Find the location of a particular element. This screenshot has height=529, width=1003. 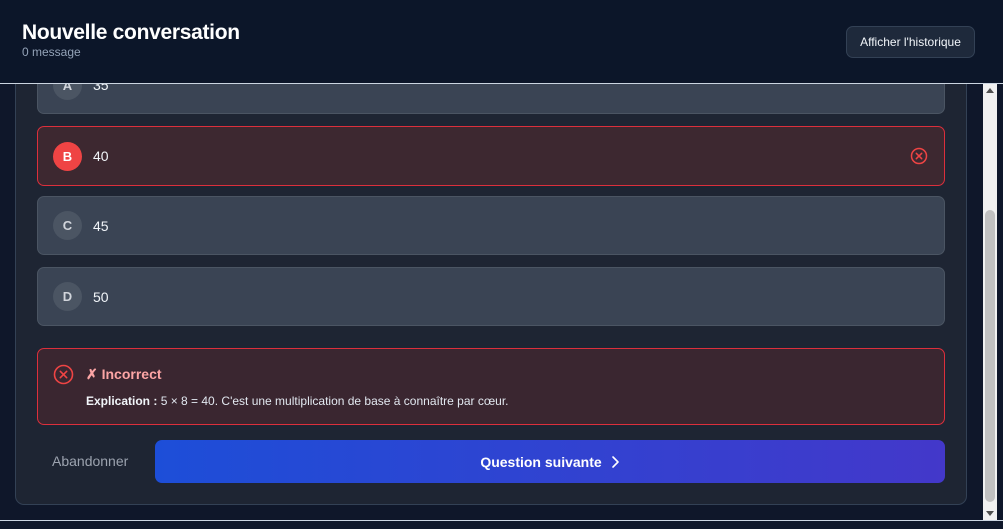

next-question-label: Question suivante is located at coordinates (541, 461).